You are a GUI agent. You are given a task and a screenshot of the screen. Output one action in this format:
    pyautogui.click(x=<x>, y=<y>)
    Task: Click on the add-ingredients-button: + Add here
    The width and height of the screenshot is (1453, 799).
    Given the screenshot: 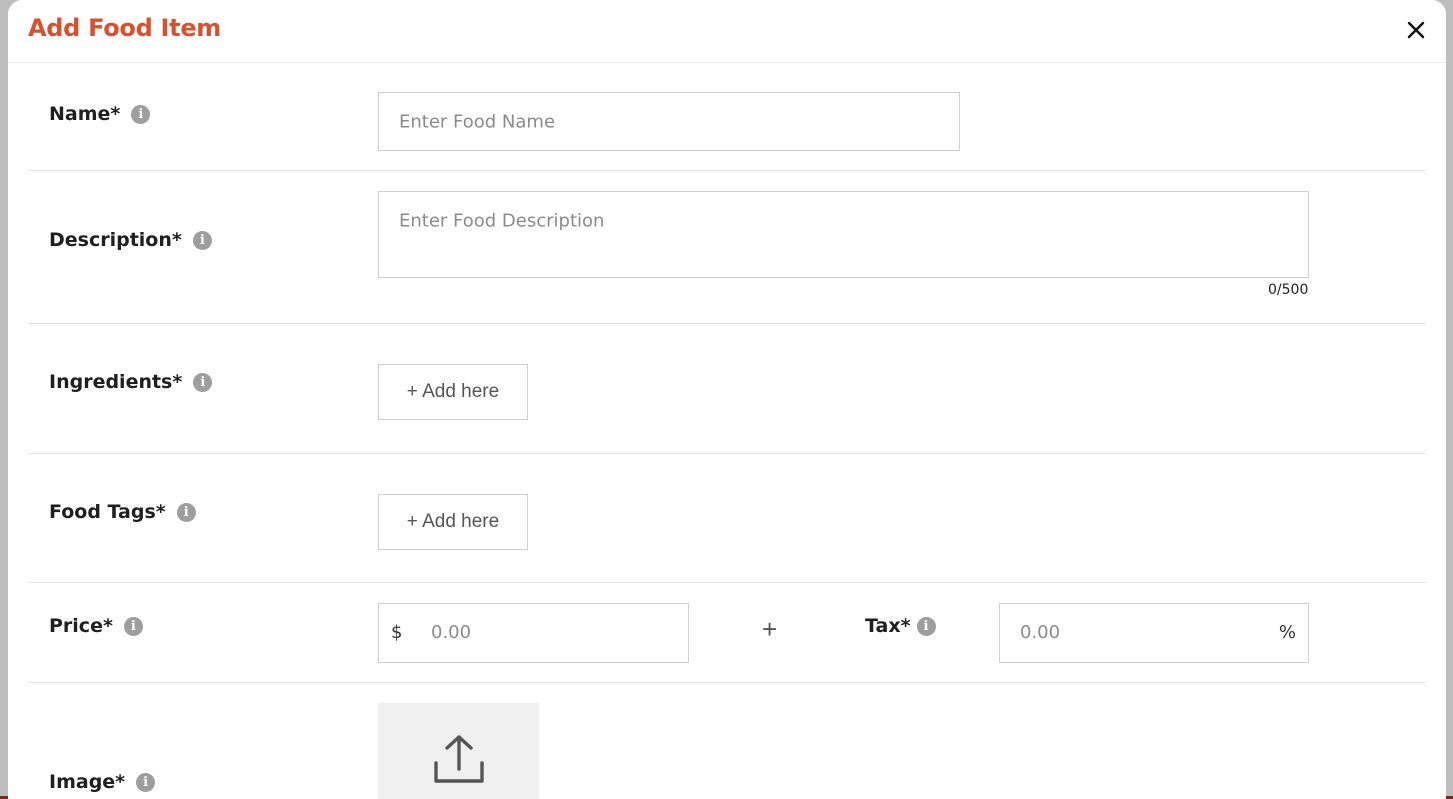 What is the action you would take?
    pyautogui.click(x=453, y=392)
    